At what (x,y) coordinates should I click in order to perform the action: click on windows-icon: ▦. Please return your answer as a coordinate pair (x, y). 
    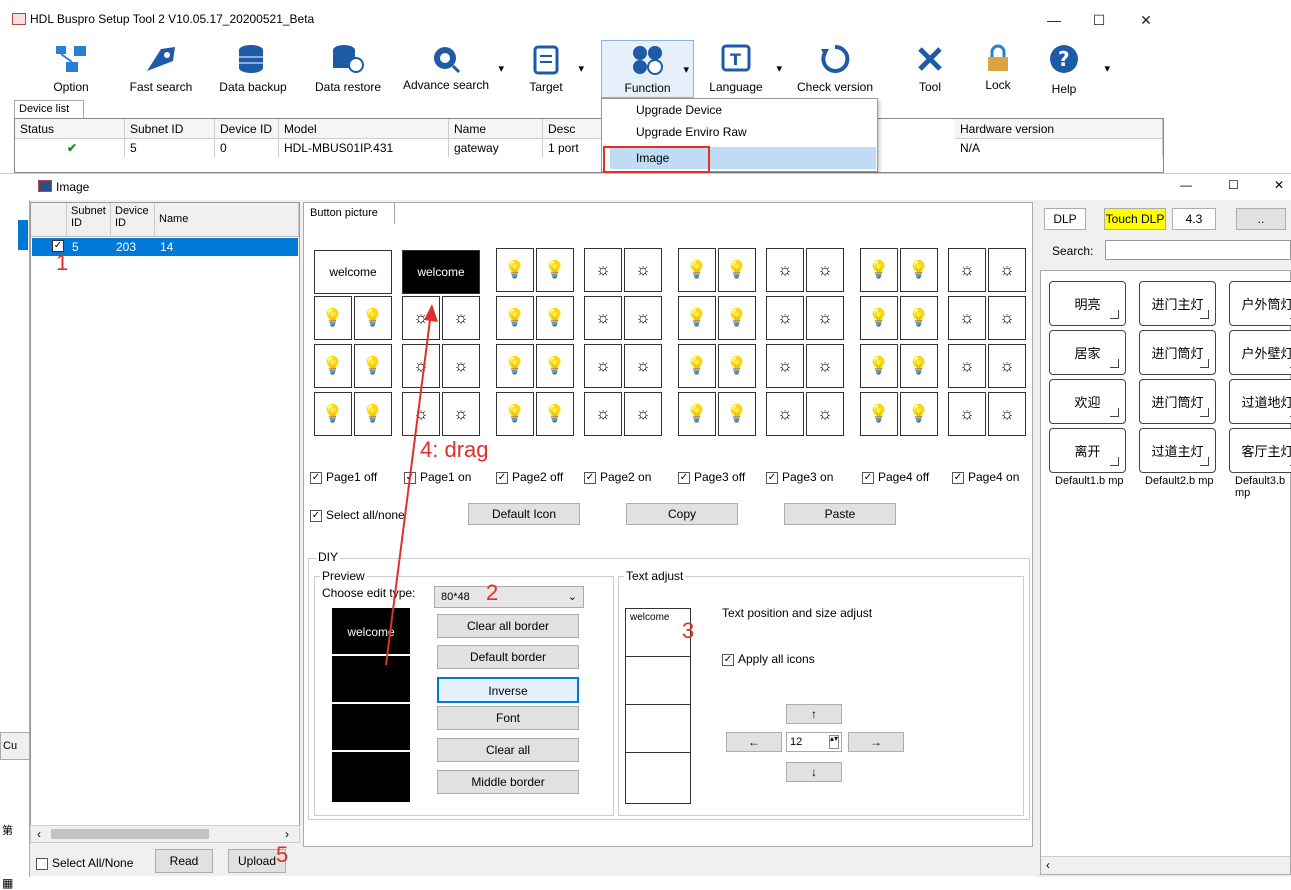
    Looking at the image, I should click on (8, 883).